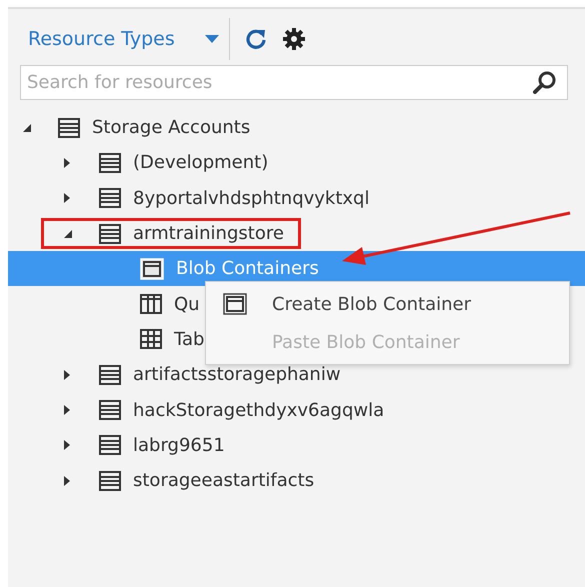 This screenshot has height=587, width=585. What do you see at coordinates (189, 339) in the screenshot?
I see `tree-label: Tab` at bounding box center [189, 339].